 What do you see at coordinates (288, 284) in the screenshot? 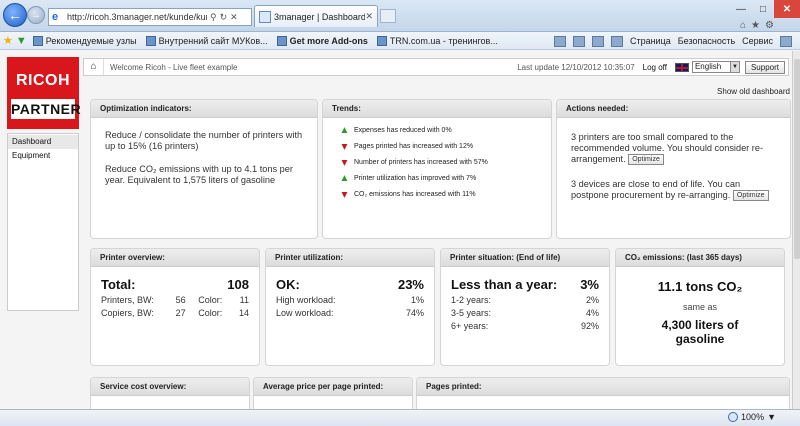
I see `ok-label: OK:` at bounding box center [288, 284].